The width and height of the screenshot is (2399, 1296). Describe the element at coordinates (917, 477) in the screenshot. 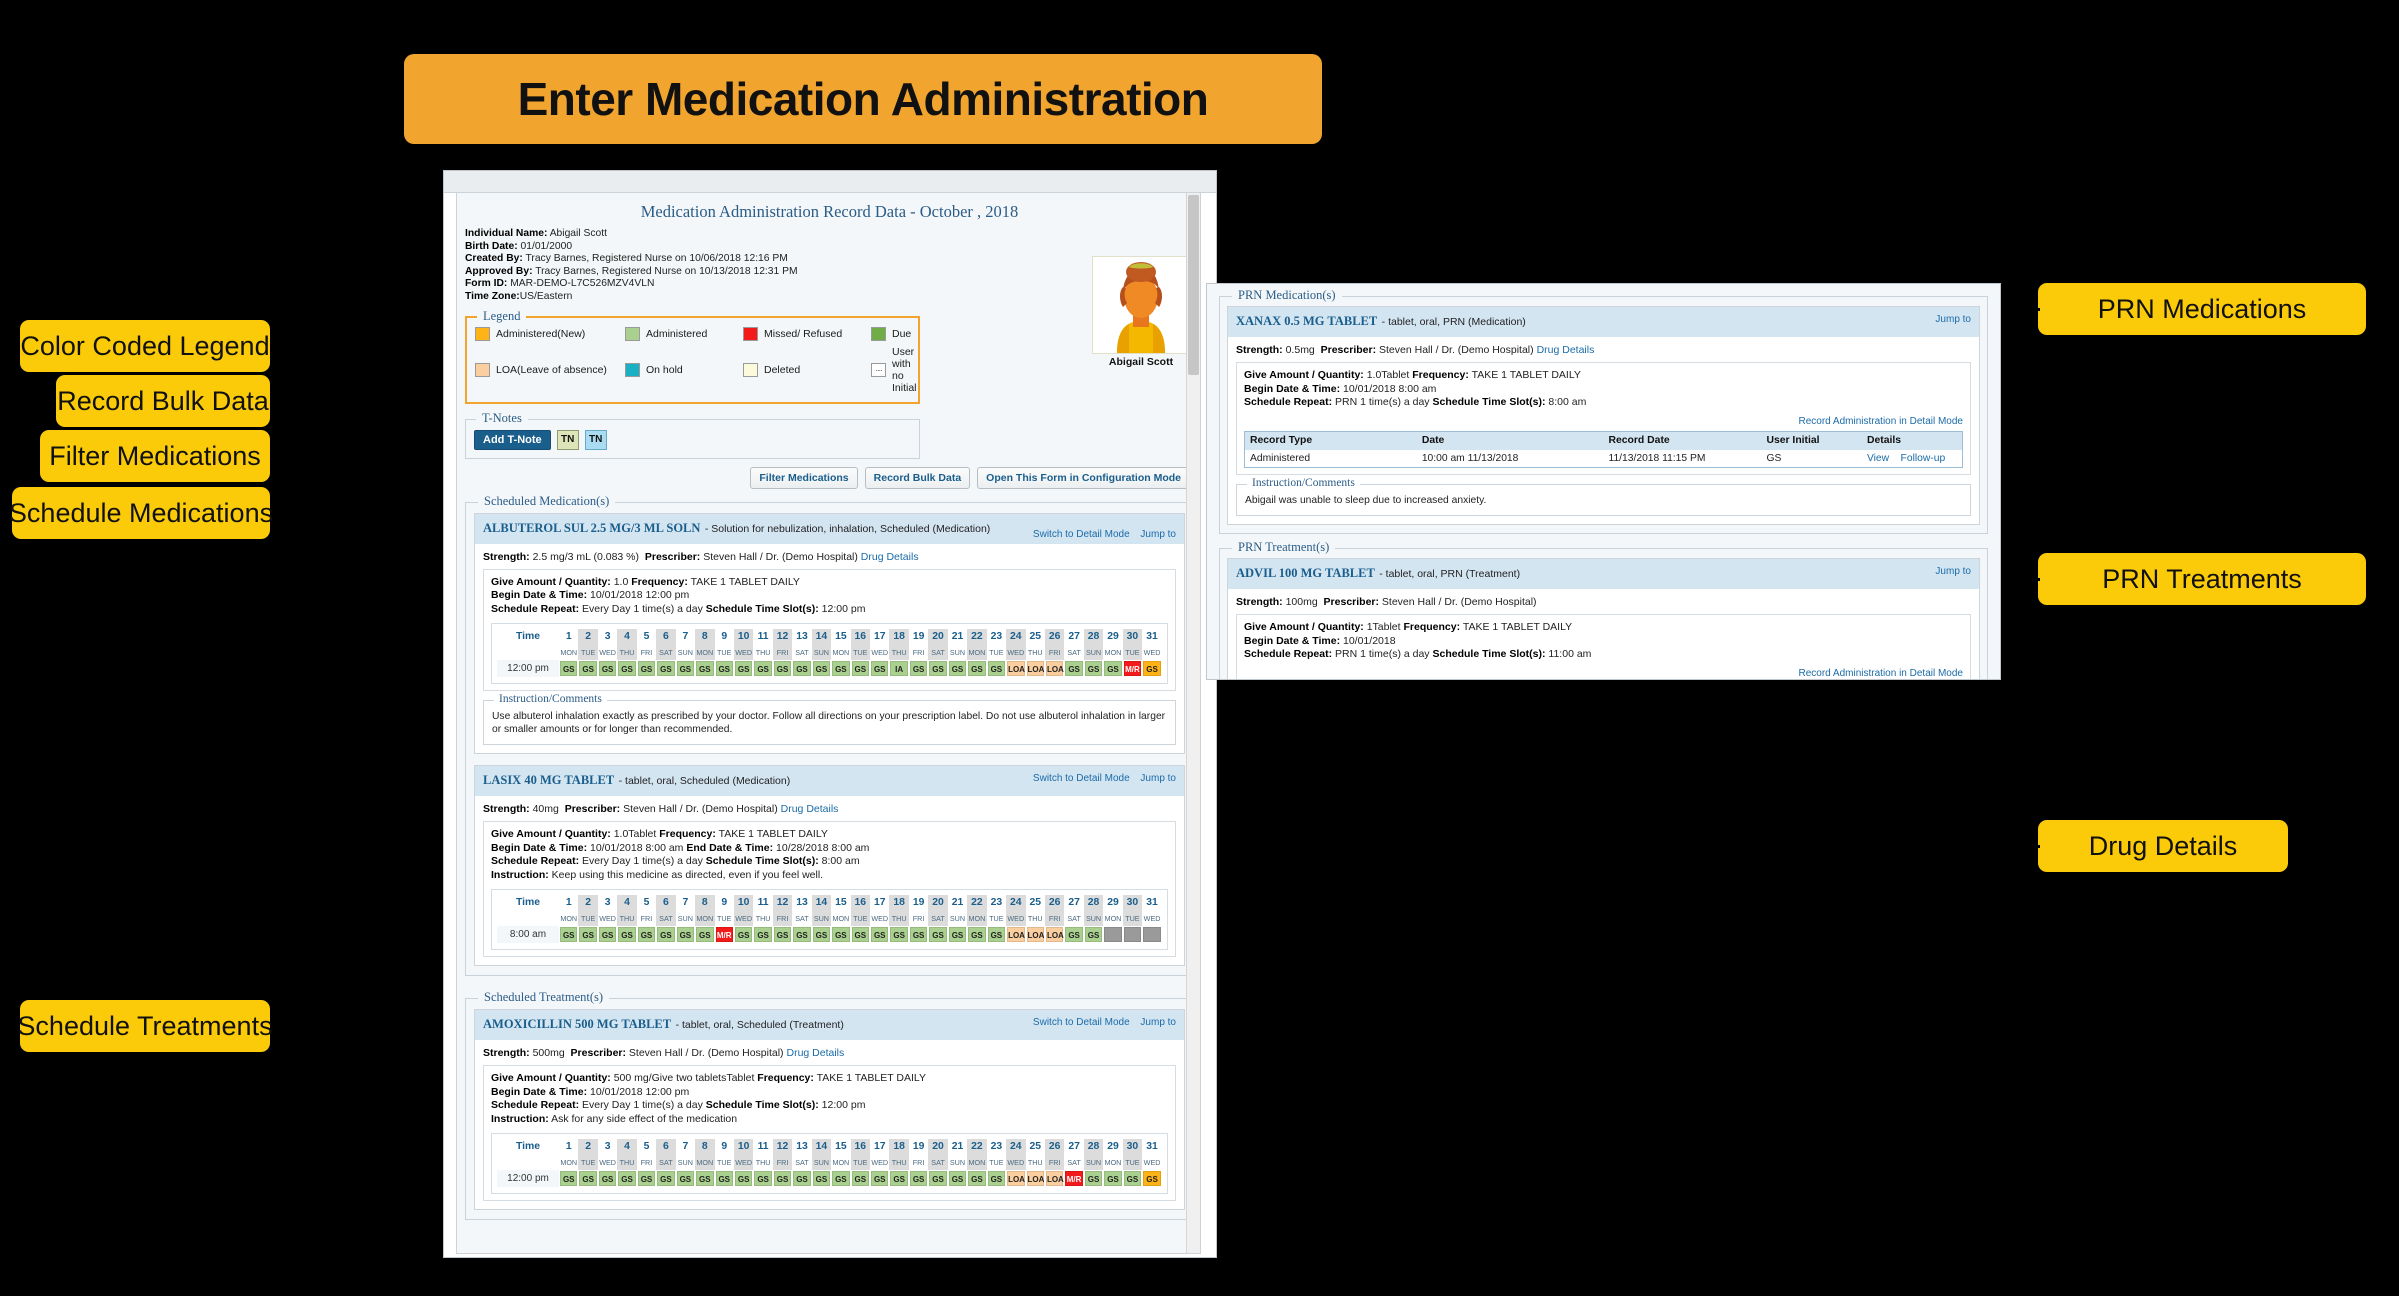

I see `record-bulk-data-button: Record Bulk Data` at that location.